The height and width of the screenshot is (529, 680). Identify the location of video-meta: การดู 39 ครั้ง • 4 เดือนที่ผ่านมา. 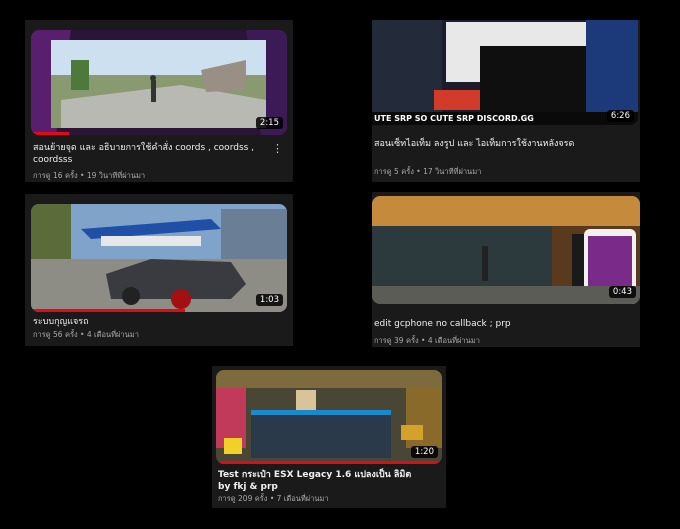
(427, 340).